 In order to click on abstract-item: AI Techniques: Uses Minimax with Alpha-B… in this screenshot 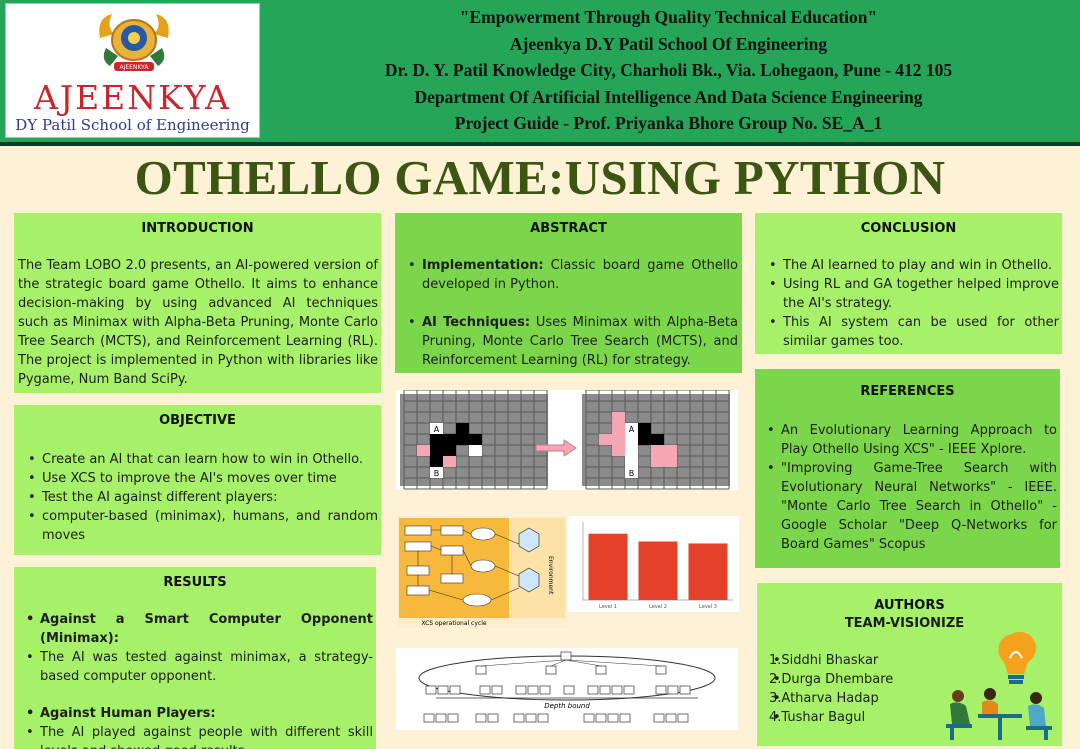, I will do `click(571, 341)`.